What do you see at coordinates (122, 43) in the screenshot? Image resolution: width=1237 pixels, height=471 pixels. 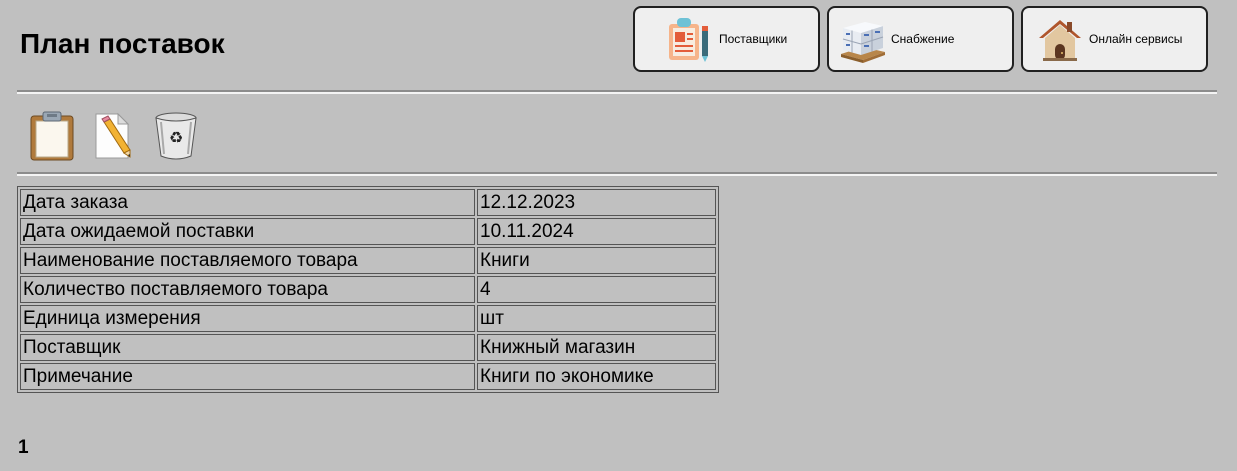 I see `page-title: План поставок` at bounding box center [122, 43].